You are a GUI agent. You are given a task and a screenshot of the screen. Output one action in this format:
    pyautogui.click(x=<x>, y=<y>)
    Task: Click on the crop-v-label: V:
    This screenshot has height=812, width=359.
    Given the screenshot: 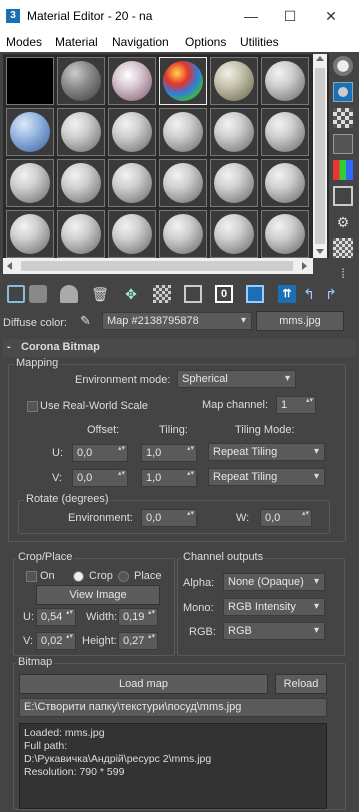 What is the action you would take?
    pyautogui.click(x=28, y=641)
    